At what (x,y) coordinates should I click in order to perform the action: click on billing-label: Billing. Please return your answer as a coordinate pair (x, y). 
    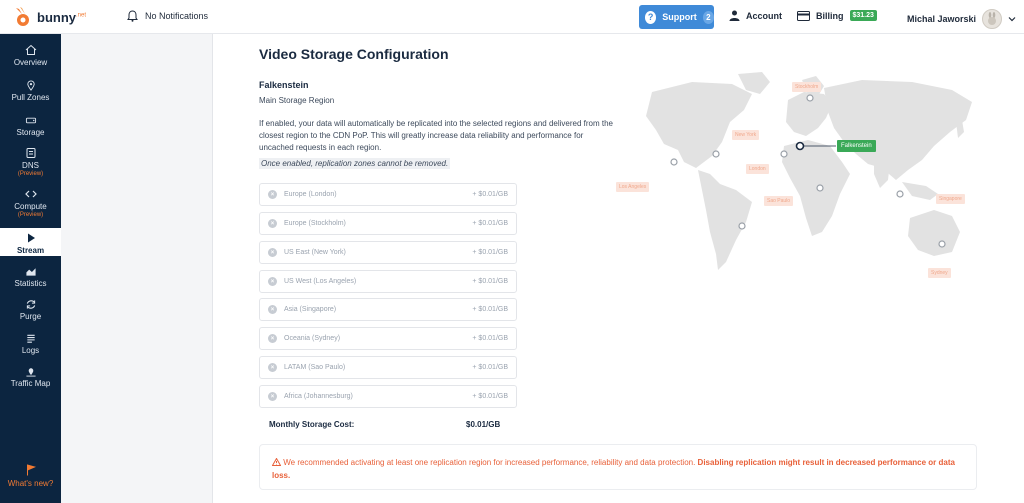
    Looking at the image, I should click on (830, 15).